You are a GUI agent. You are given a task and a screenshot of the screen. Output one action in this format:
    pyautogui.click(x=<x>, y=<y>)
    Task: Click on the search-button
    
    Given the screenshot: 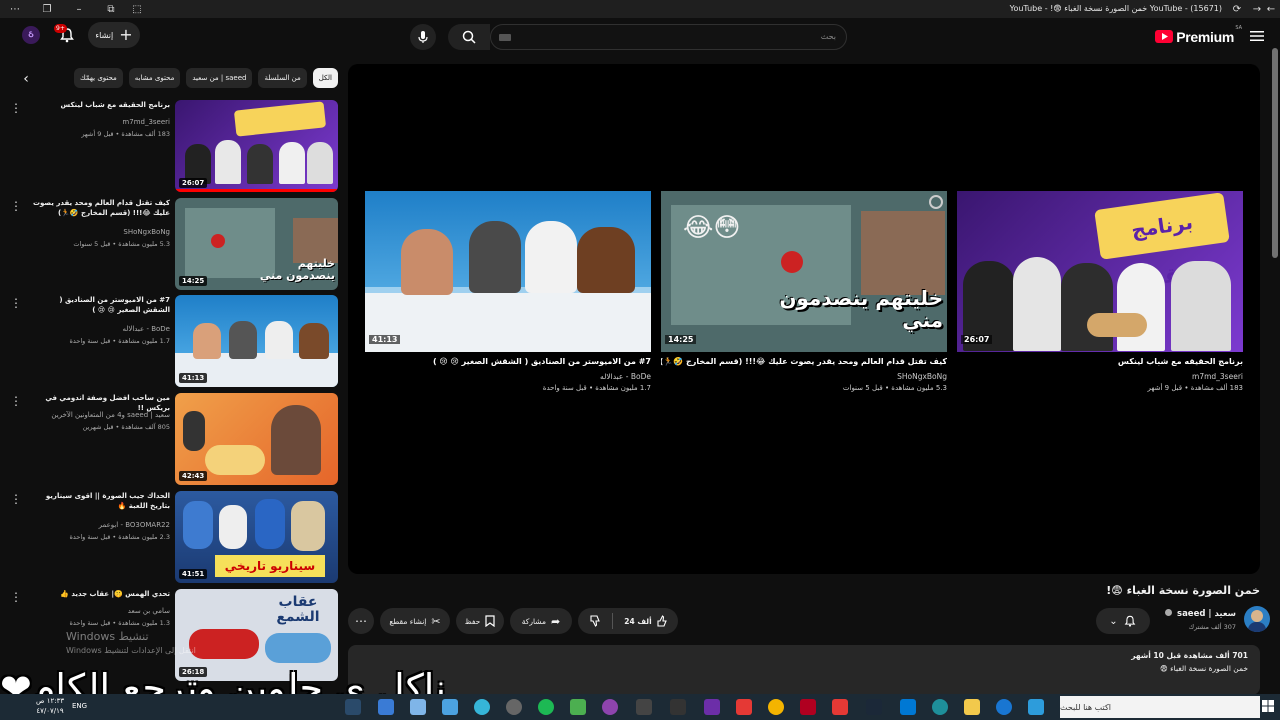 What is the action you would take?
    pyautogui.click(x=469, y=37)
    